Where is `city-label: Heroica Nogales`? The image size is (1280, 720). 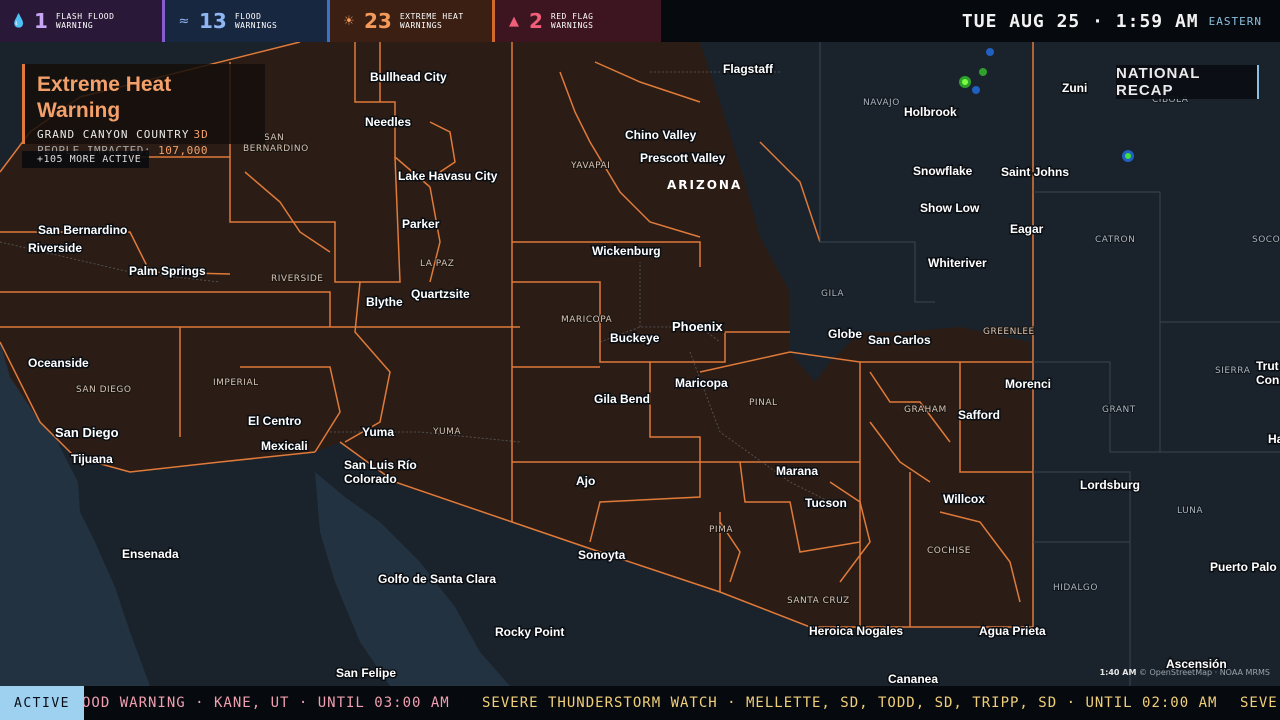
city-label: Heroica Nogales is located at coordinates (856, 631).